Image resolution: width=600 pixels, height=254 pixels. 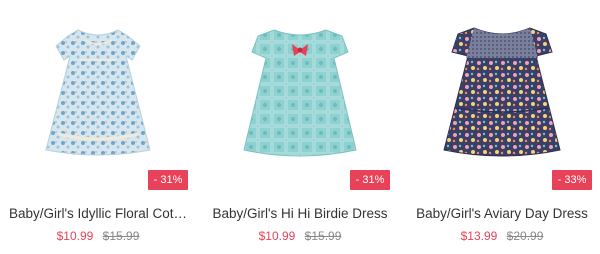 I want to click on sale-price: $13.99, so click(x=479, y=236).